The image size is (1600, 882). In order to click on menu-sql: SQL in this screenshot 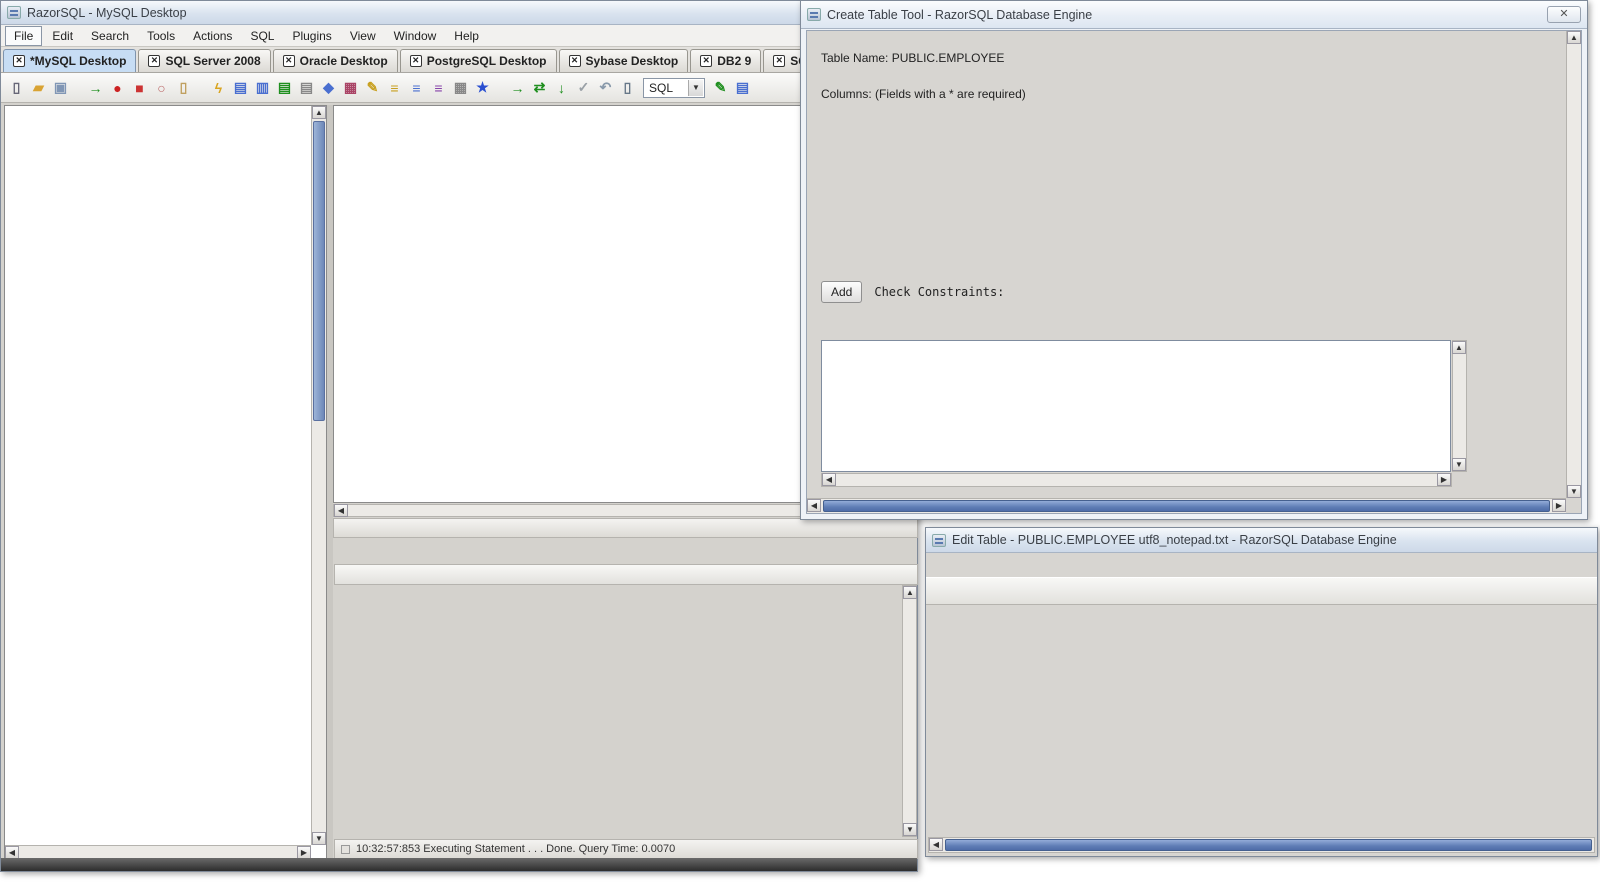, I will do `click(262, 36)`.